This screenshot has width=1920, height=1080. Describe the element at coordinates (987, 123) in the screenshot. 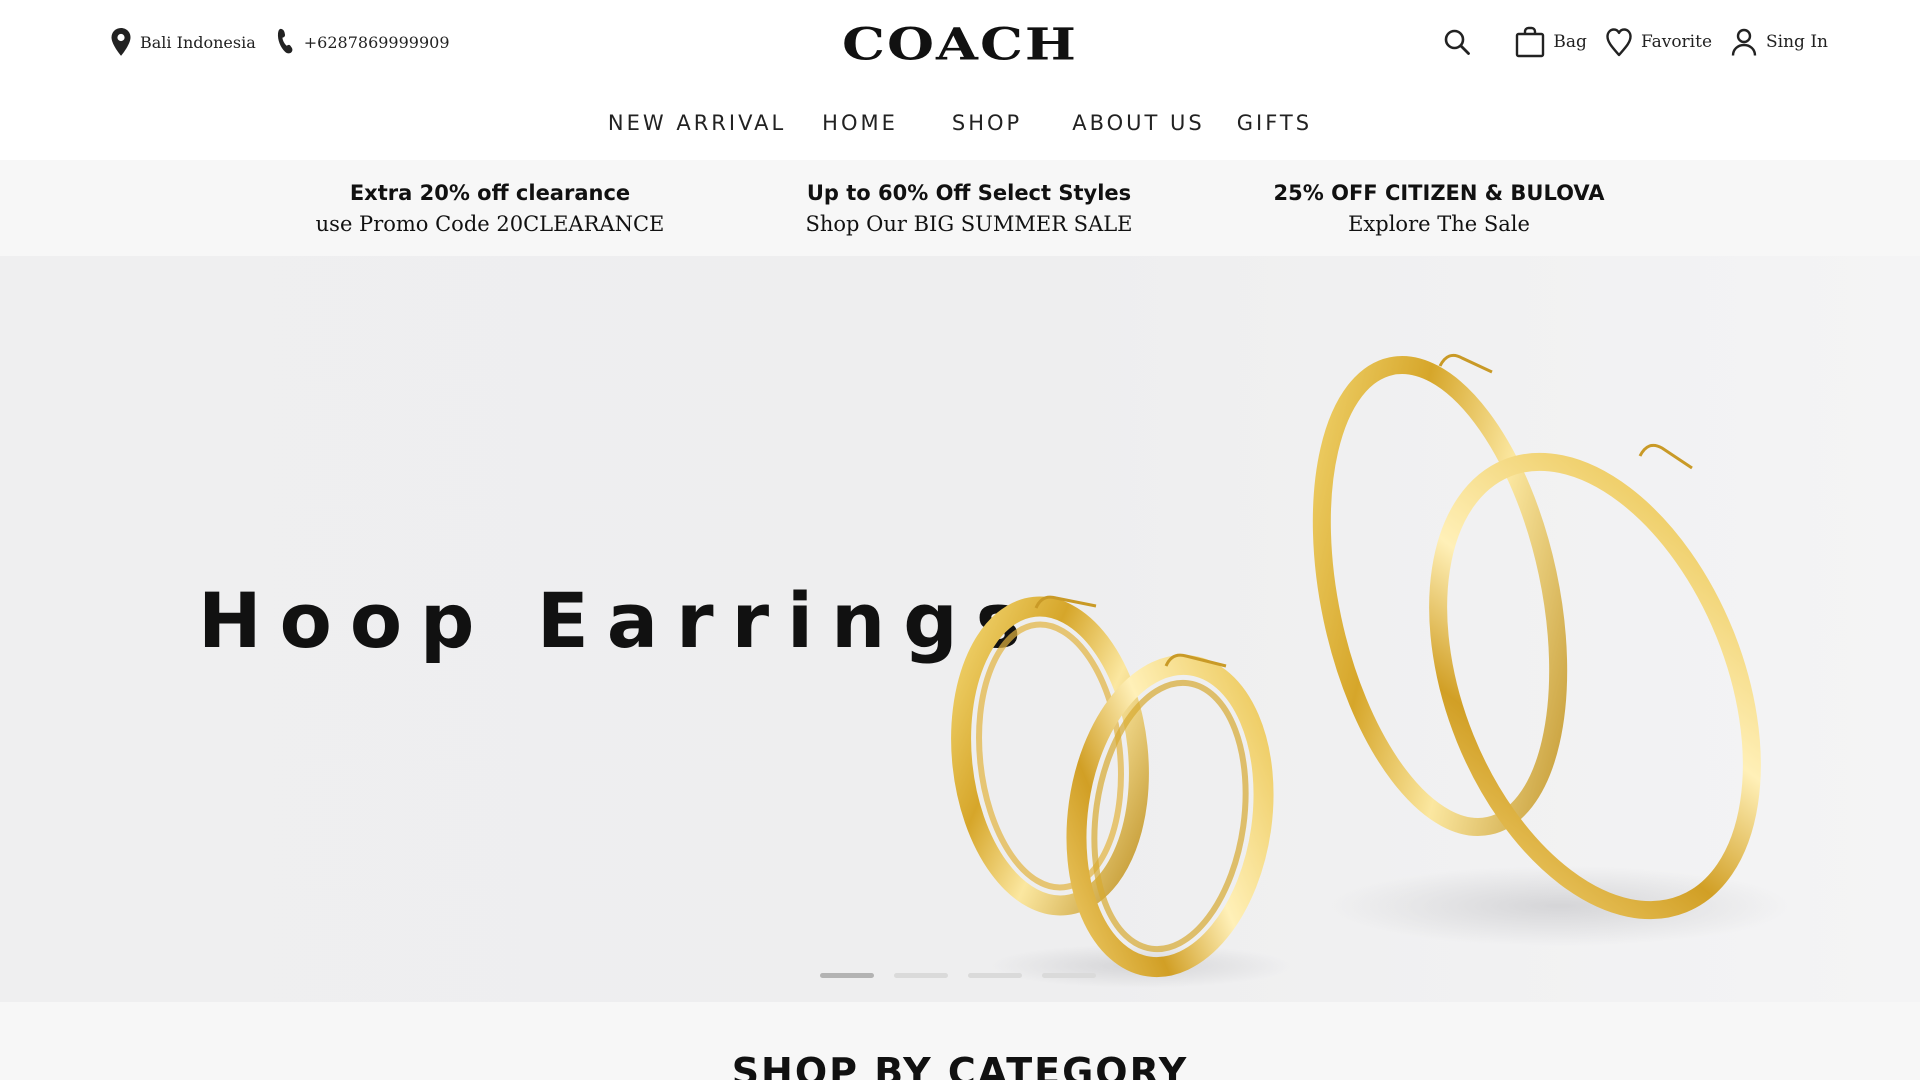

I see `nav-item-shop: SHOP` at that location.